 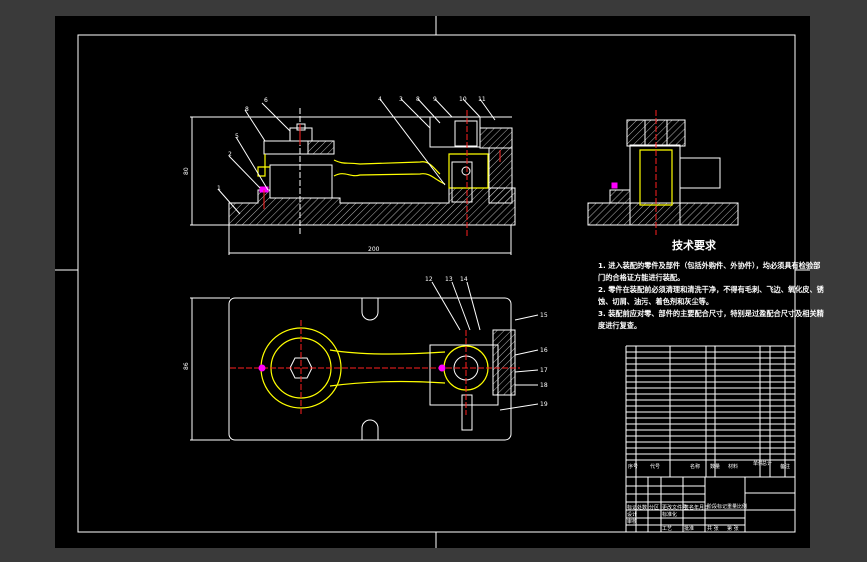 I want to click on tech-line: 蚀、切屑、油污、着色剂和灰尘等。, so click(x=655, y=301).